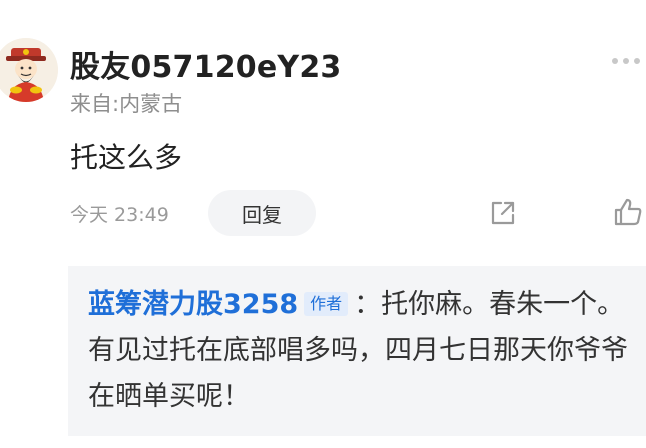 The image size is (646, 448). What do you see at coordinates (126, 104) in the screenshot?
I see `comment-location: 来自:内蒙古` at bounding box center [126, 104].